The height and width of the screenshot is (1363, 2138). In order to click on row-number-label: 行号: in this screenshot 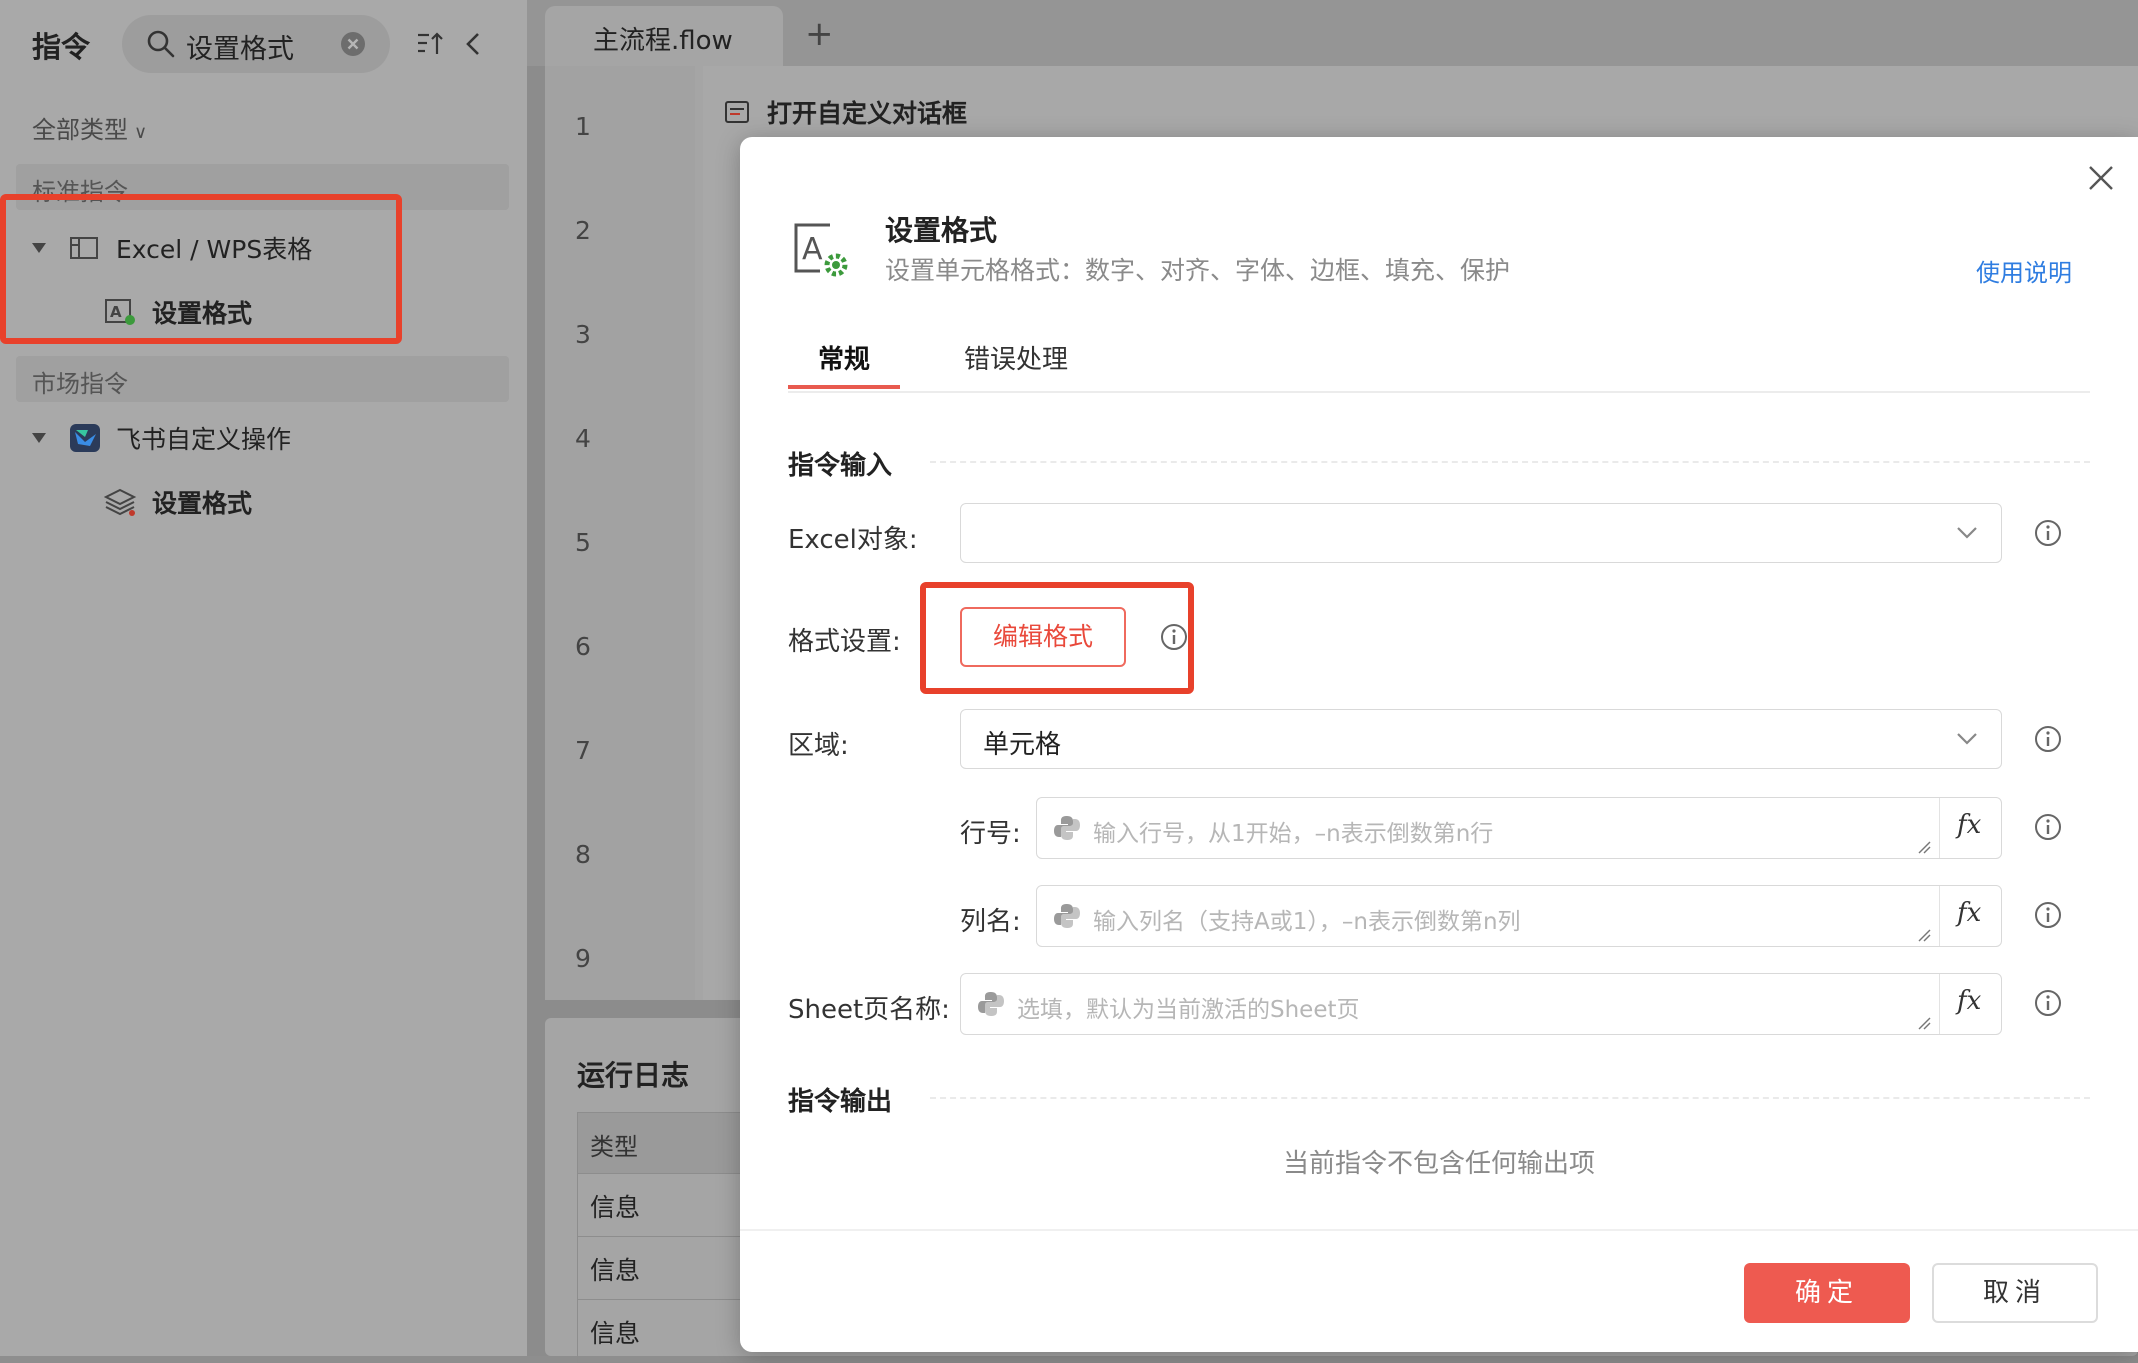, I will do `click(990, 834)`.